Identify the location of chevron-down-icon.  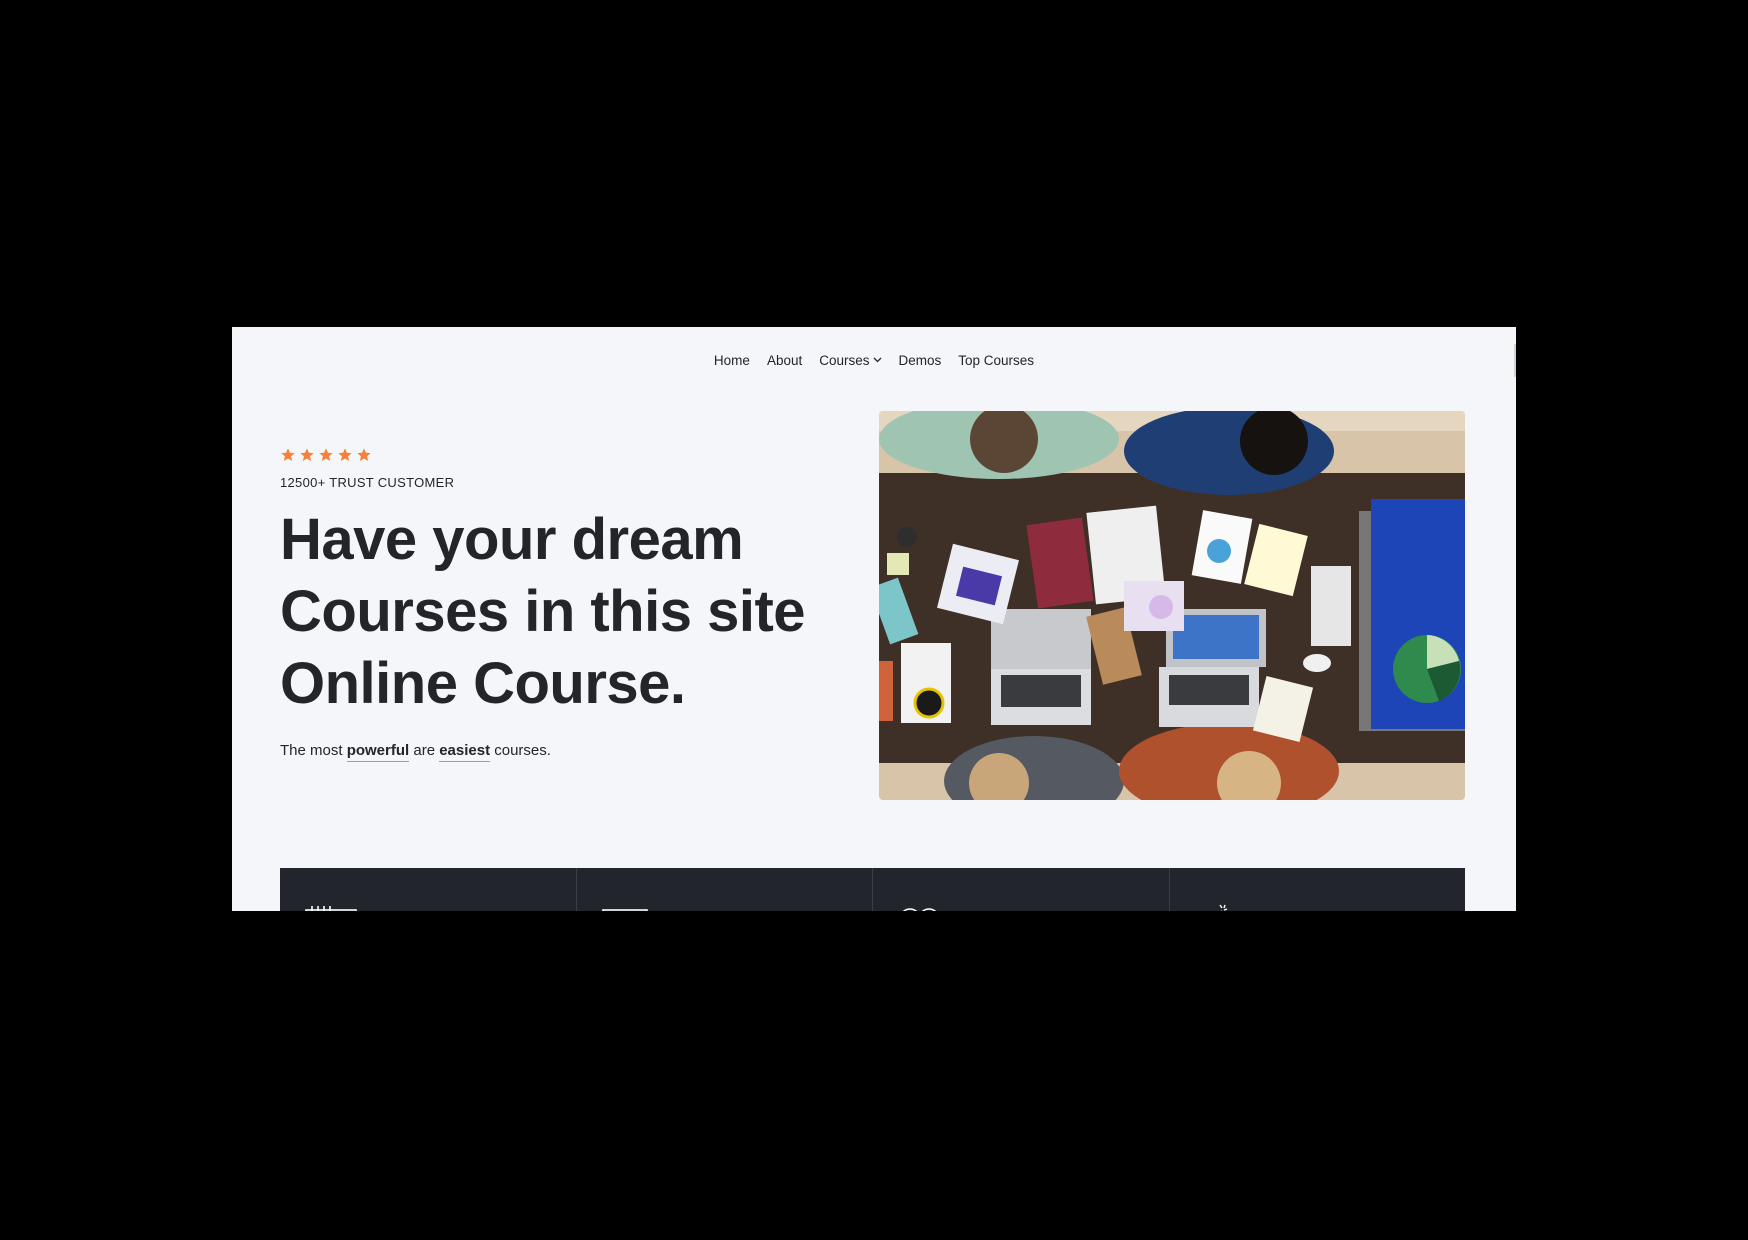
(877, 360).